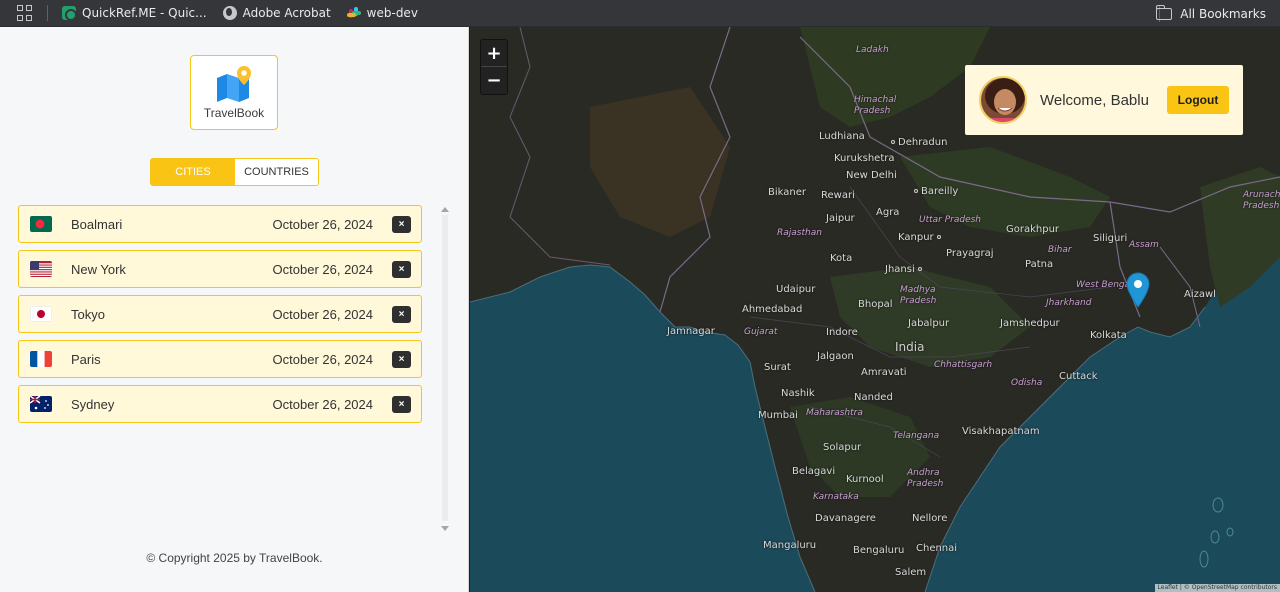  What do you see at coordinates (25, 13) in the screenshot?
I see `apps-grid-icon` at bounding box center [25, 13].